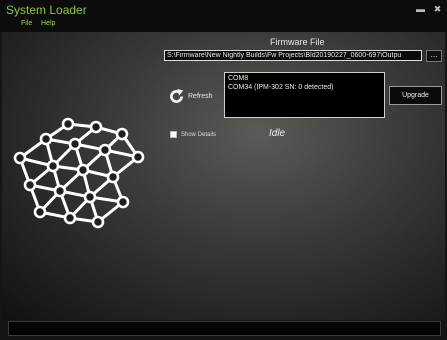 Image resolution: width=447 pixels, height=340 pixels. Describe the element at coordinates (200, 96) in the screenshot. I see `refresh-label: Refresh` at that location.